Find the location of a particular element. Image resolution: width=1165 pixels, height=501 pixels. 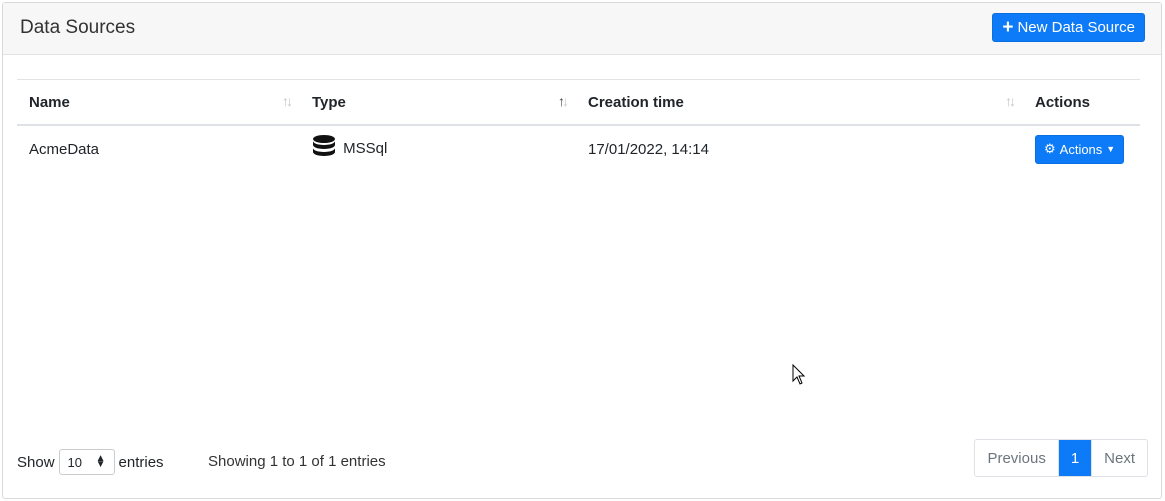

page-1-button: 1 is located at coordinates (1075, 458).